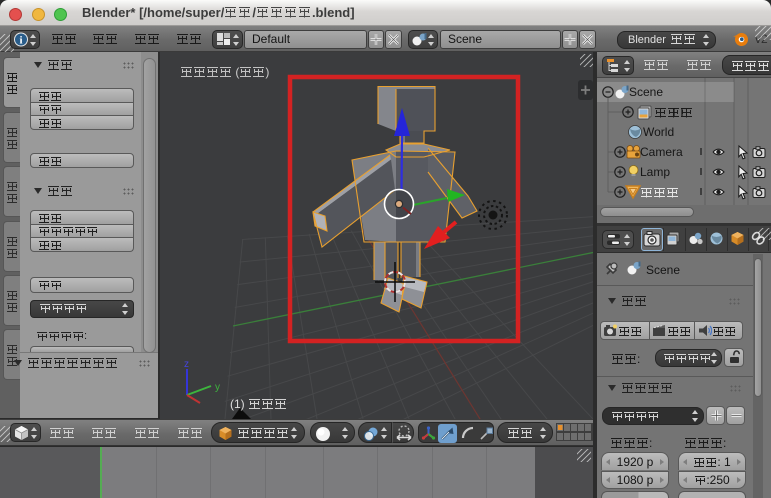  Describe the element at coordinates (20, 41) in the screenshot. I see `svg-text: i` at that location.